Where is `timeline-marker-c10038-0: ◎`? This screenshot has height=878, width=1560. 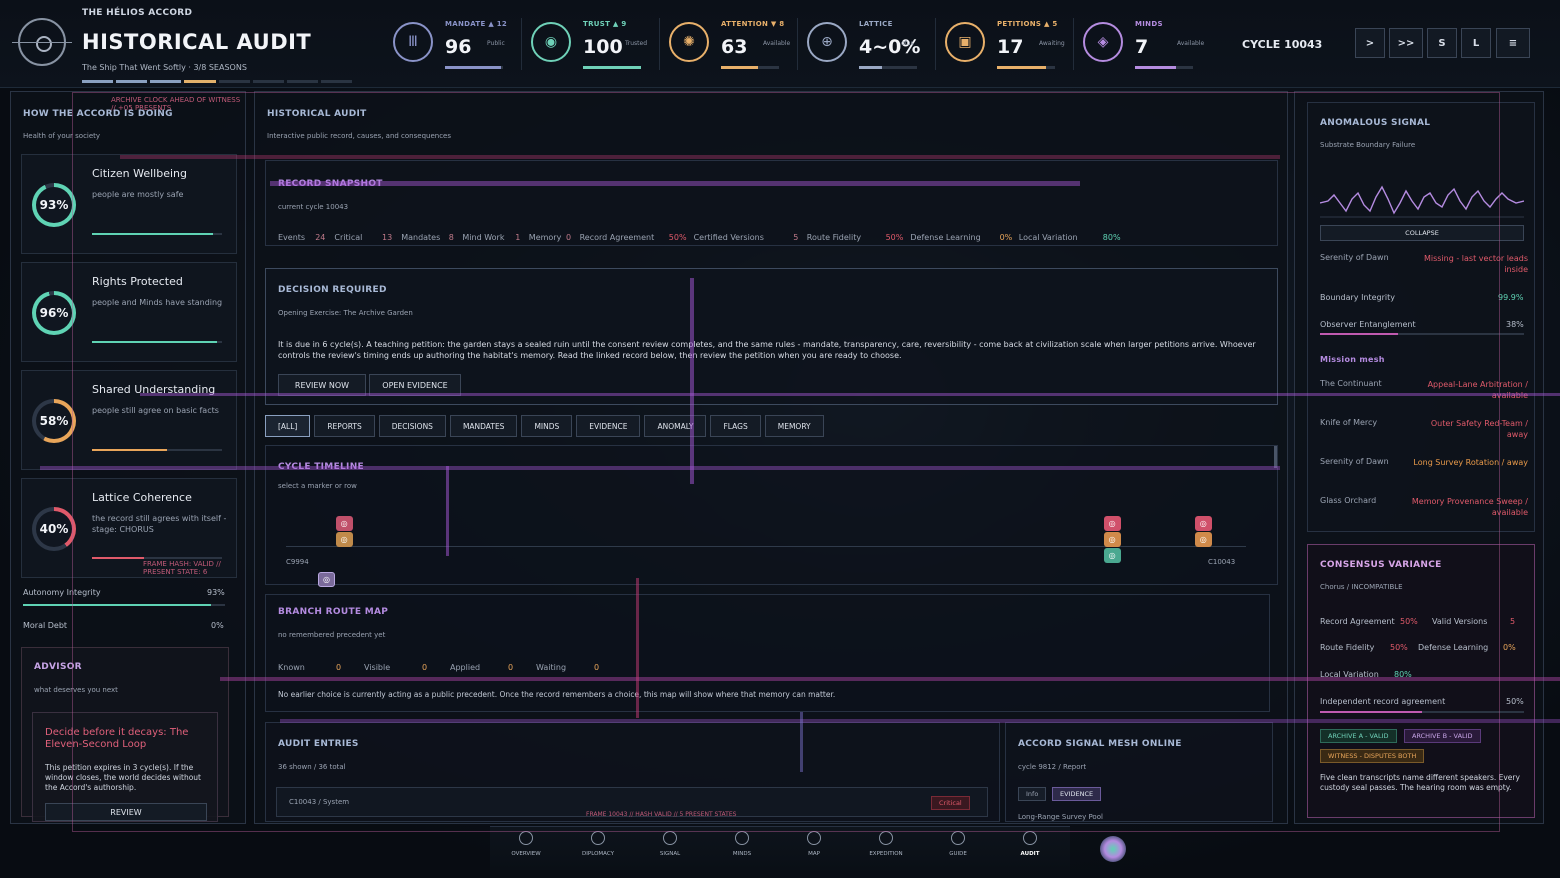
timeline-marker-c10038-0: ◎ is located at coordinates (1203, 523).